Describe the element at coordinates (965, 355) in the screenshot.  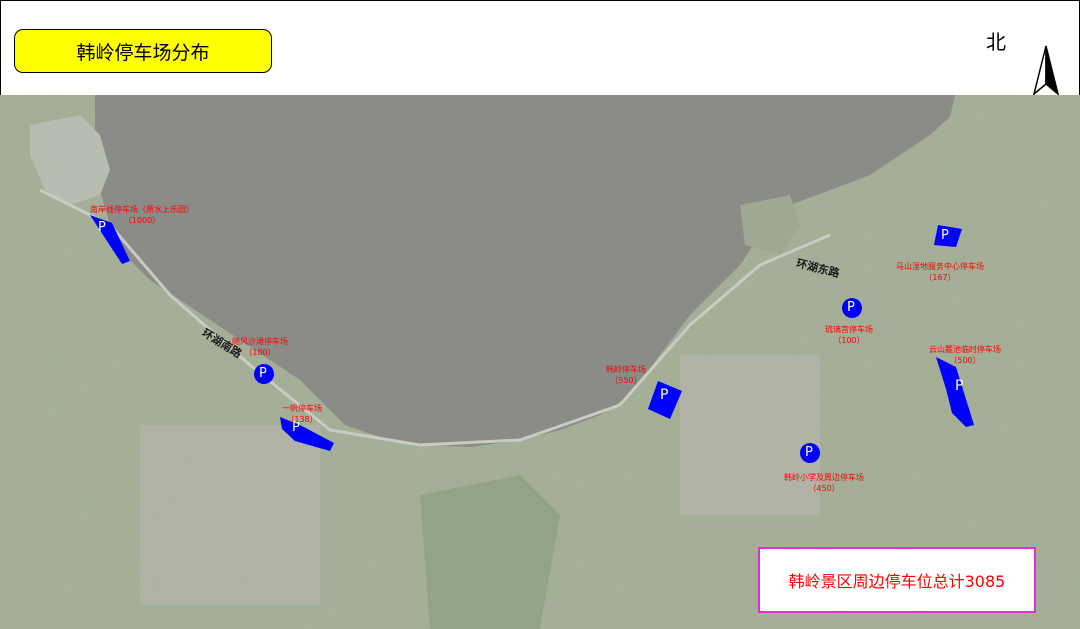
I see `parking-label-yunshan: 云山麓池临时停车场 （500）` at that location.